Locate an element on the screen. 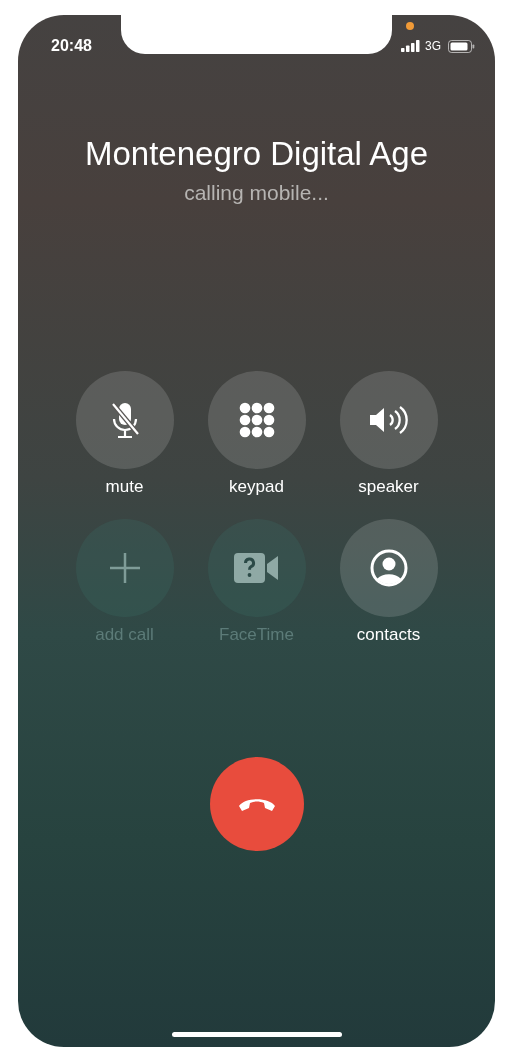 Image resolution: width=513 pixels, height=1063 pixels. caller-name: Montenegro Digital Age is located at coordinates (256, 154).